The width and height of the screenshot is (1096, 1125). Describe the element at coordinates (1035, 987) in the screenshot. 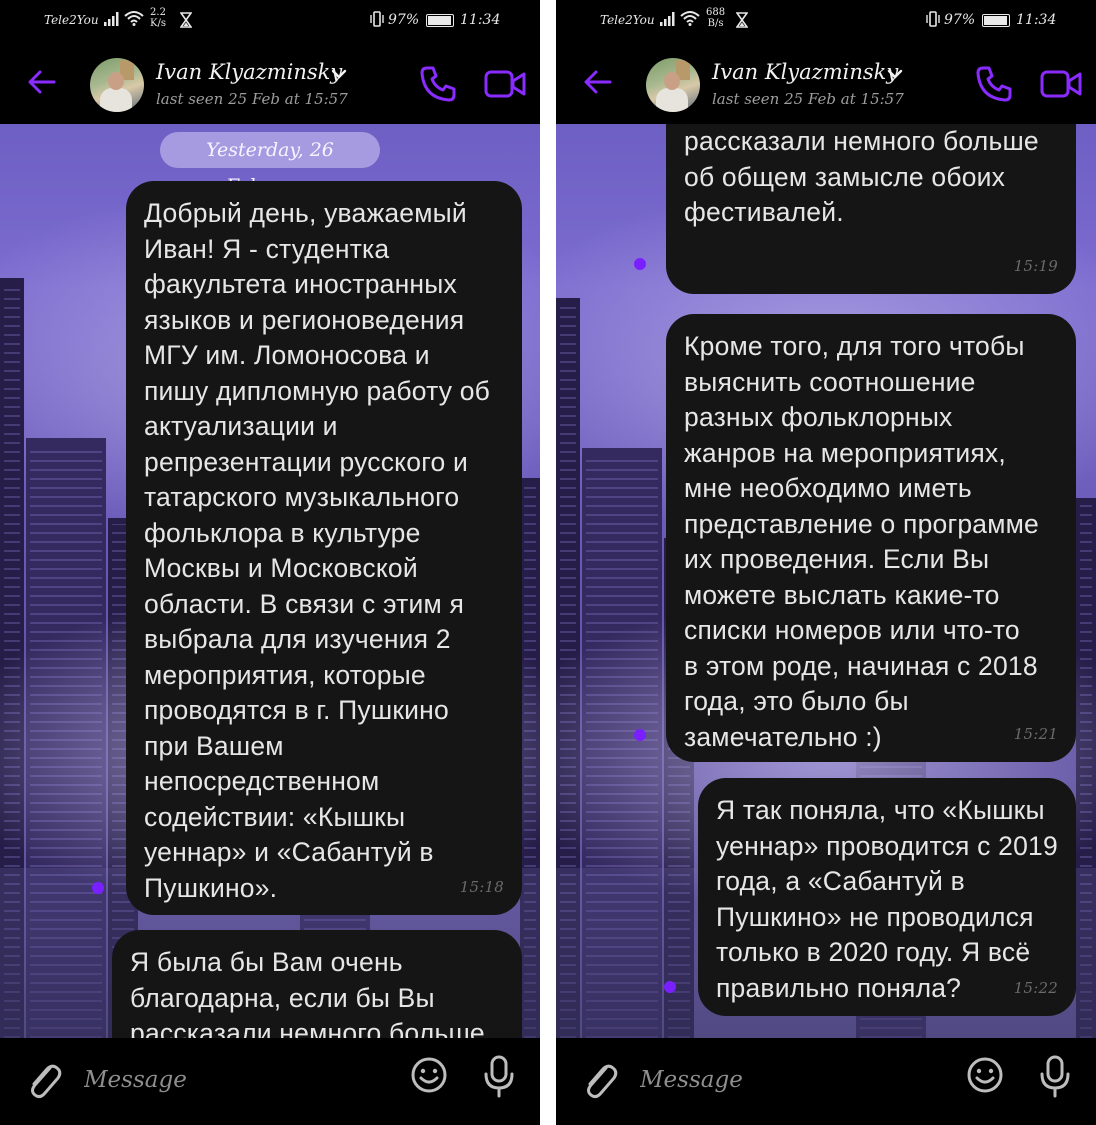

I see `message-time: 15:22` at that location.